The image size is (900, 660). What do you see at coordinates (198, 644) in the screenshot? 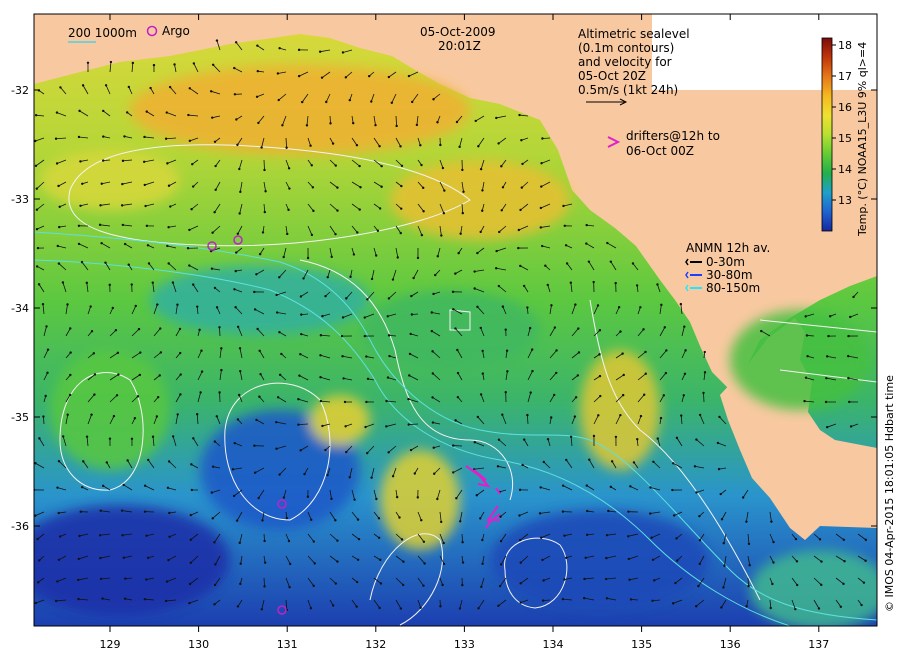
I see `x-tick-label: 130` at bounding box center [198, 644].